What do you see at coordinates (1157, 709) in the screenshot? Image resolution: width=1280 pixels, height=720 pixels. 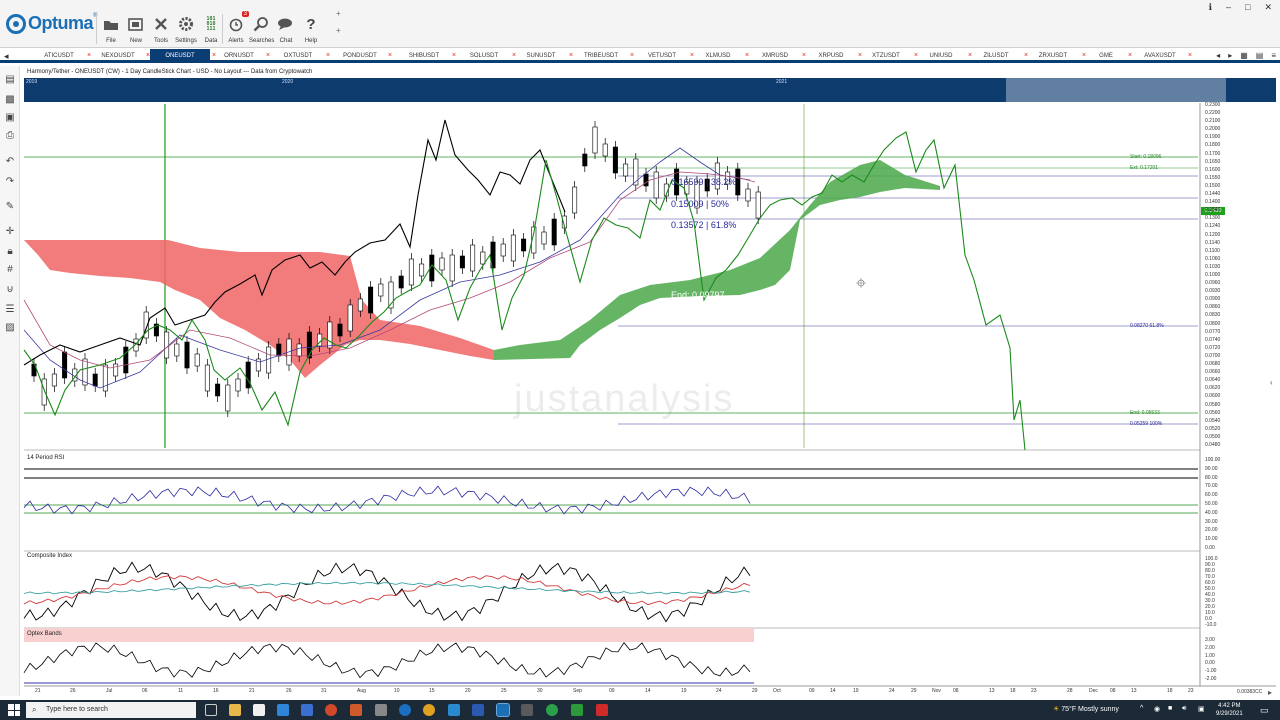 I see `network-icon: ◉` at bounding box center [1157, 709].